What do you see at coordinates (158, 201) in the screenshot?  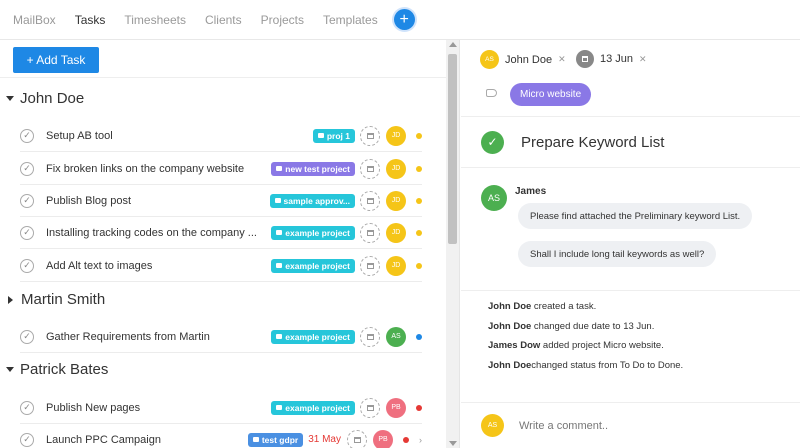 I see `task-title: Publish Blog post` at bounding box center [158, 201].